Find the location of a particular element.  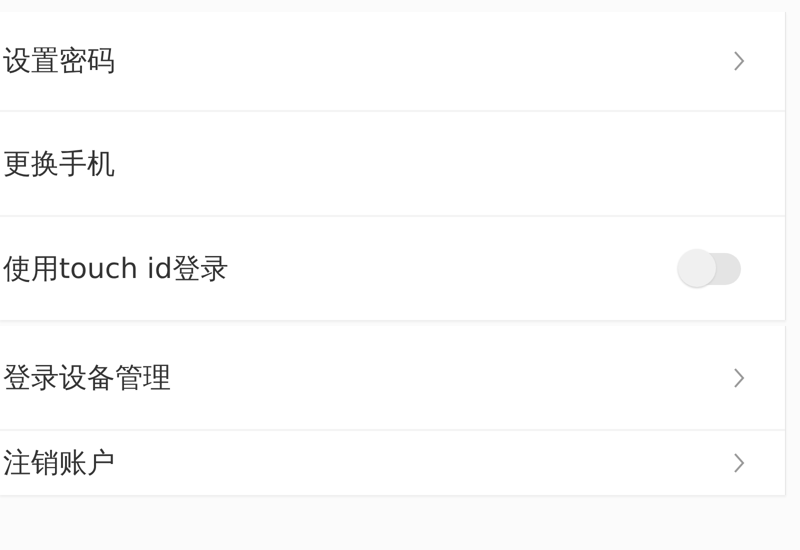

row-label: 更换手机 is located at coordinates (59, 164).